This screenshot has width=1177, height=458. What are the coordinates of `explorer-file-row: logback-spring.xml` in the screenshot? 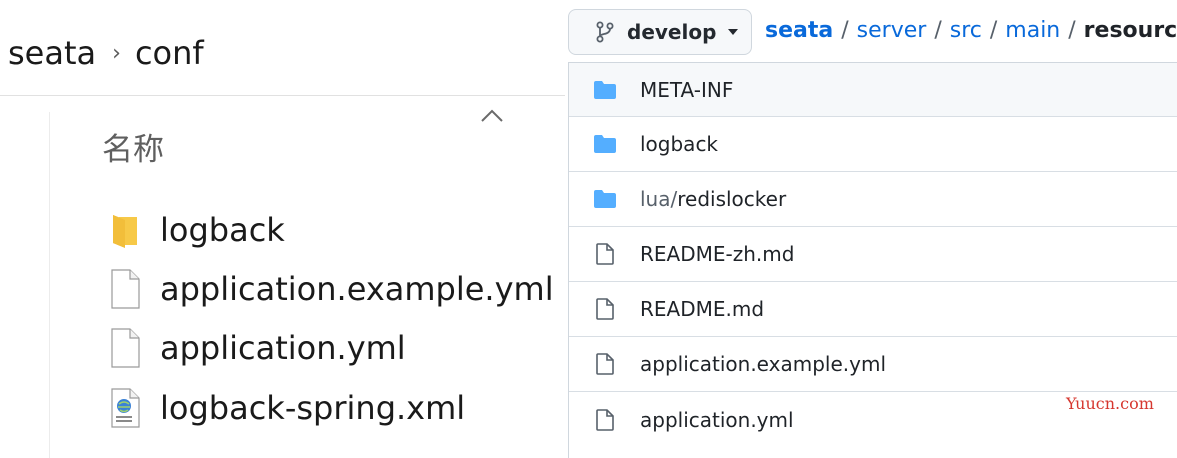 It's located at (286, 408).